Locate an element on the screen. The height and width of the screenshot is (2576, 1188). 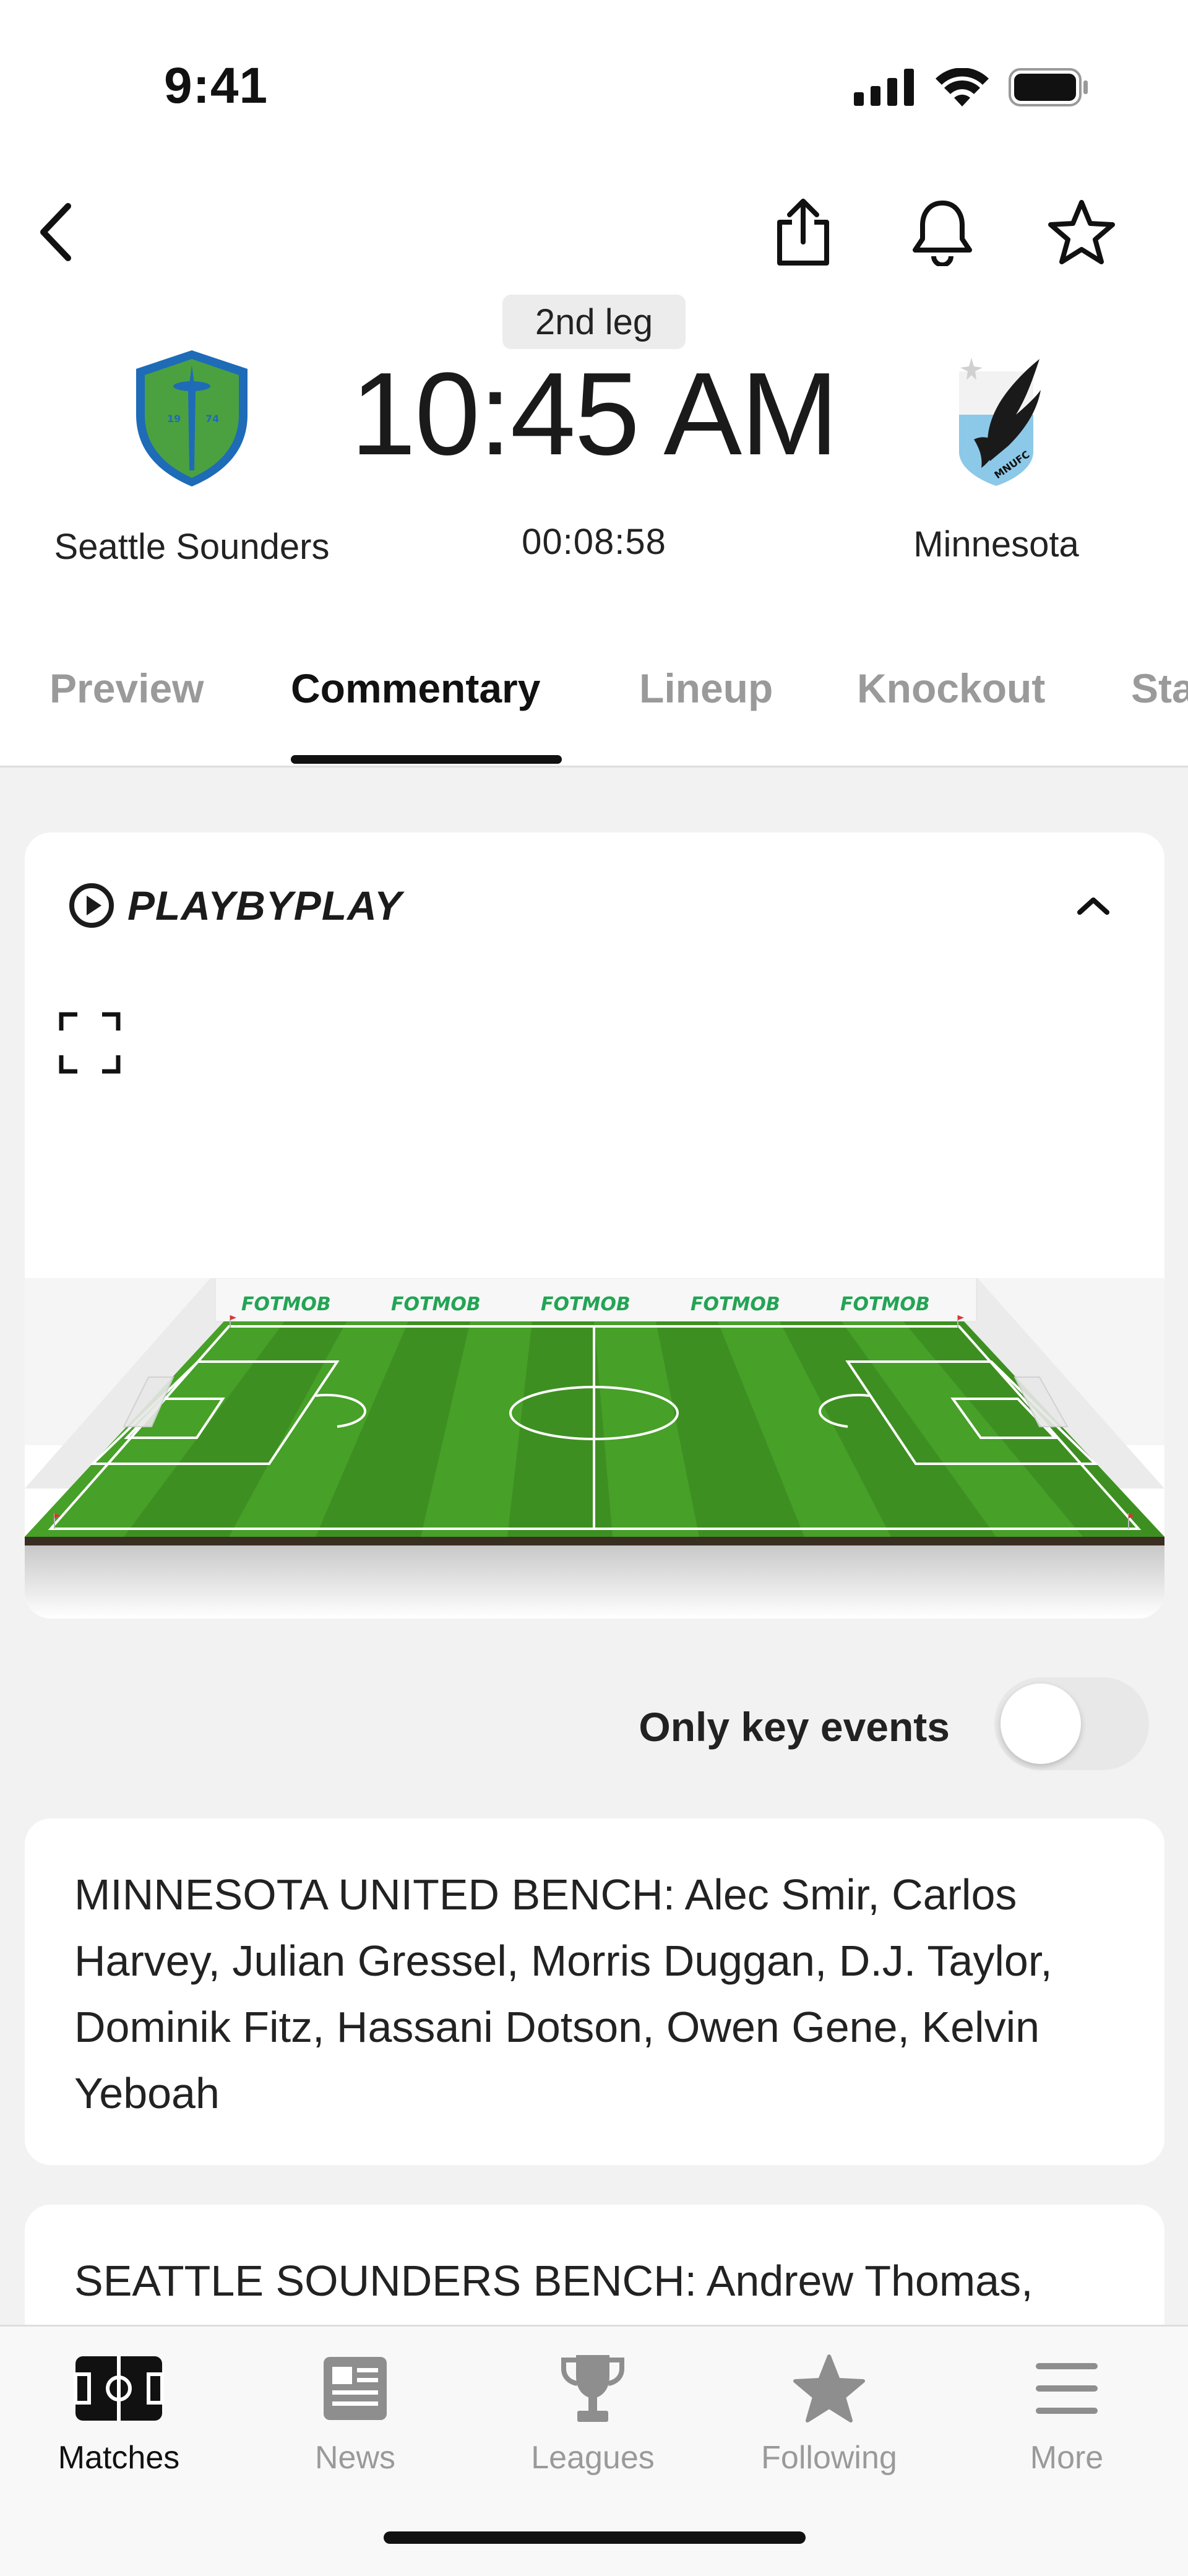
nav-following: Following is located at coordinates (829, 2404).